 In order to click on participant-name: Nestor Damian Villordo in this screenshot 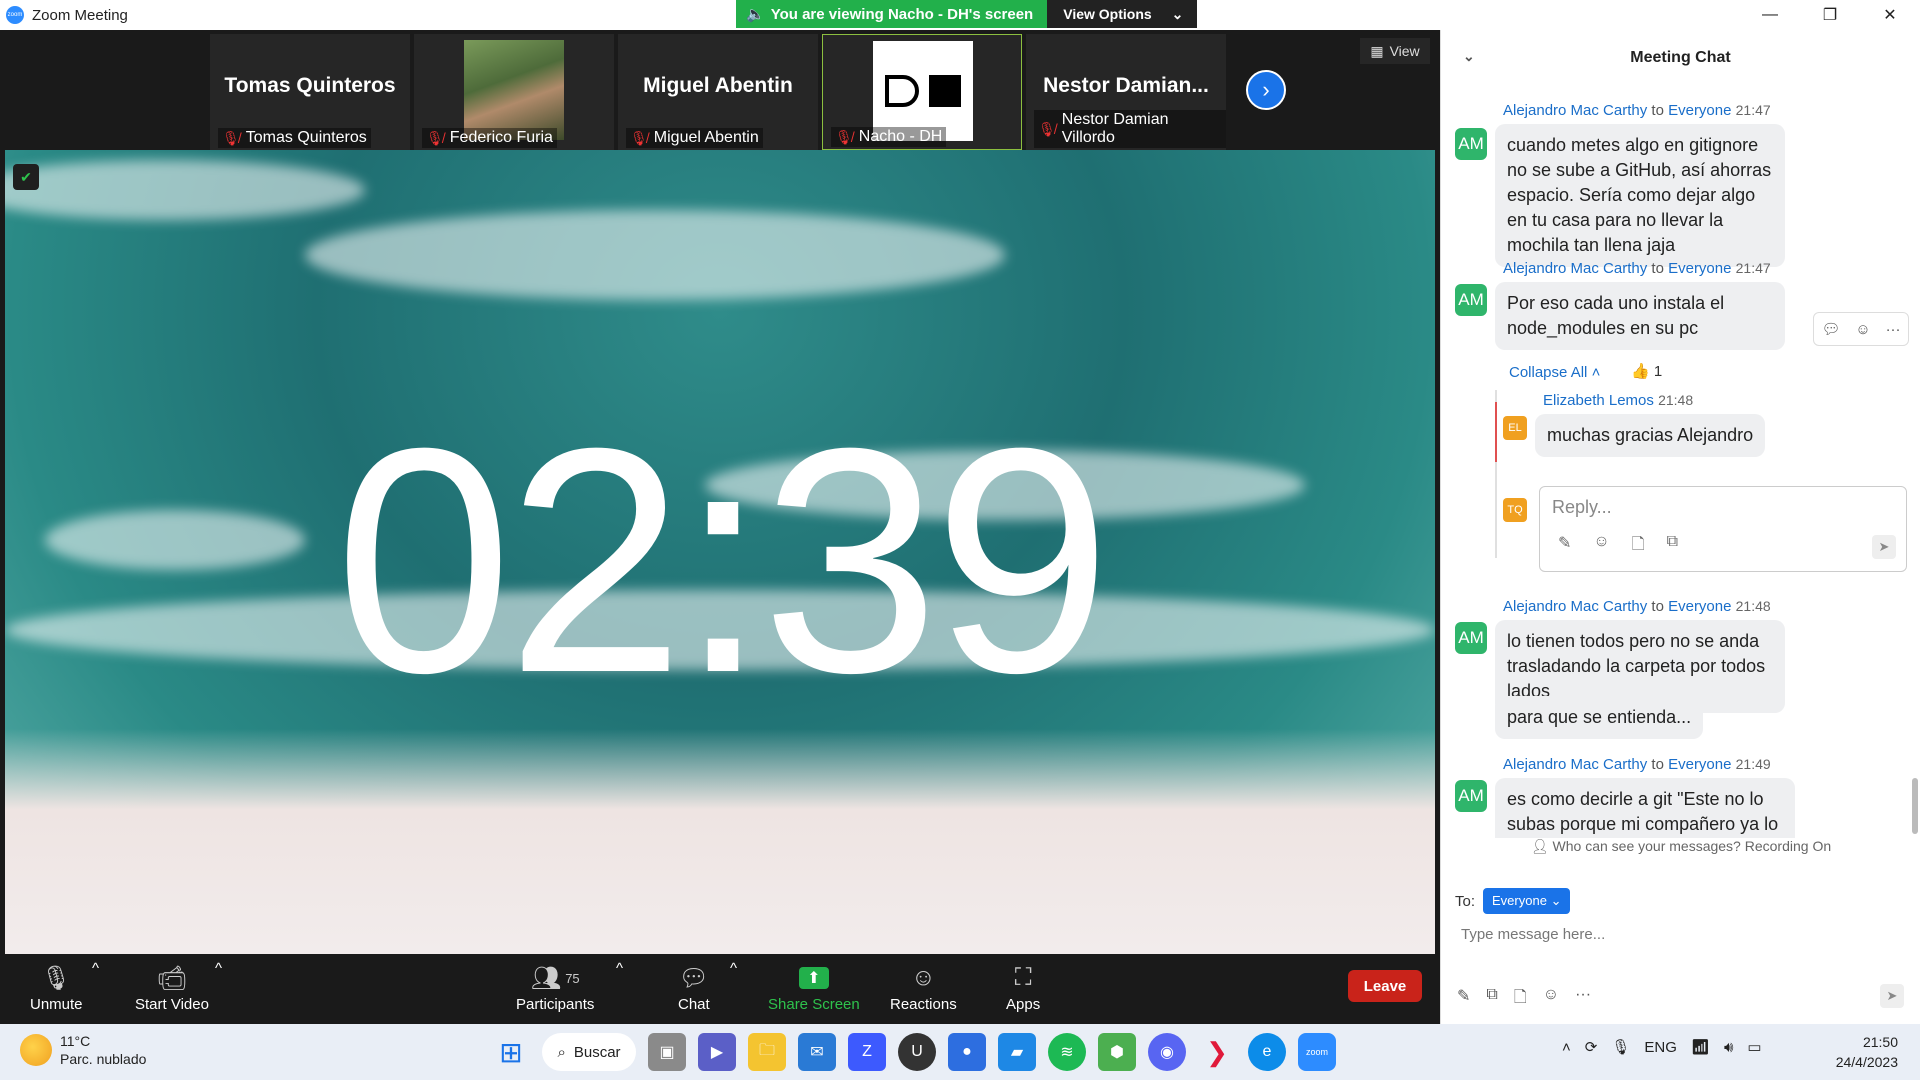, I will do `click(1115, 128)`.